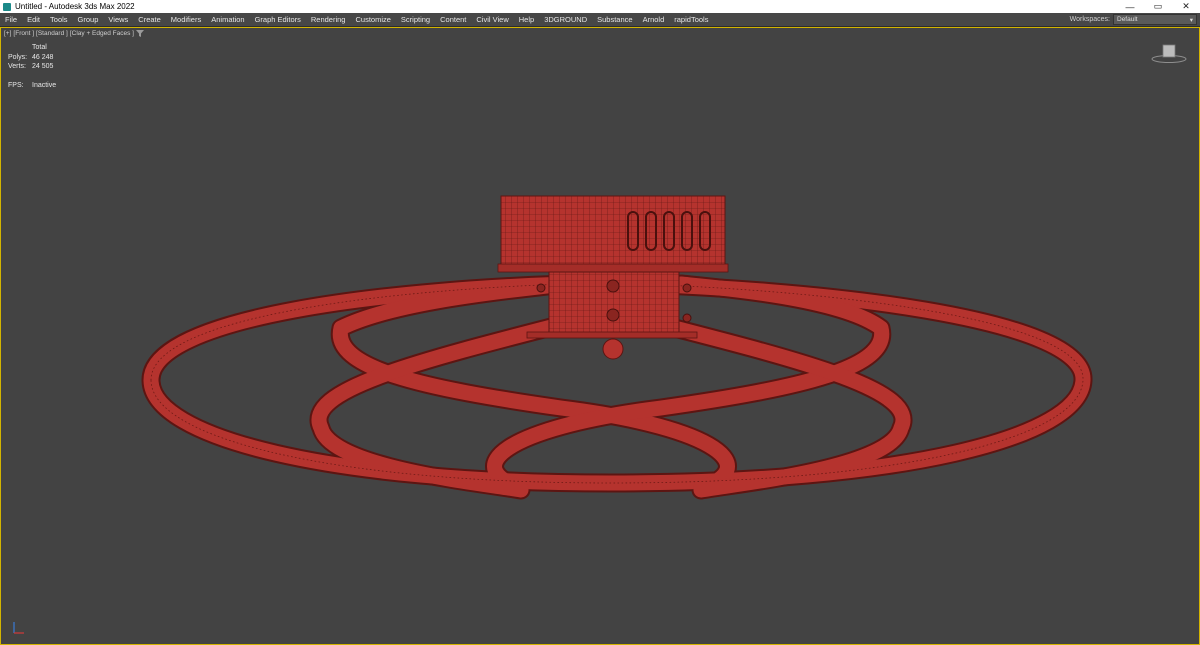 The width and height of the screenshot is (1200, 645). I want to click on viewport-shading: [Clay + Edged Faces ], so click(102, 34).